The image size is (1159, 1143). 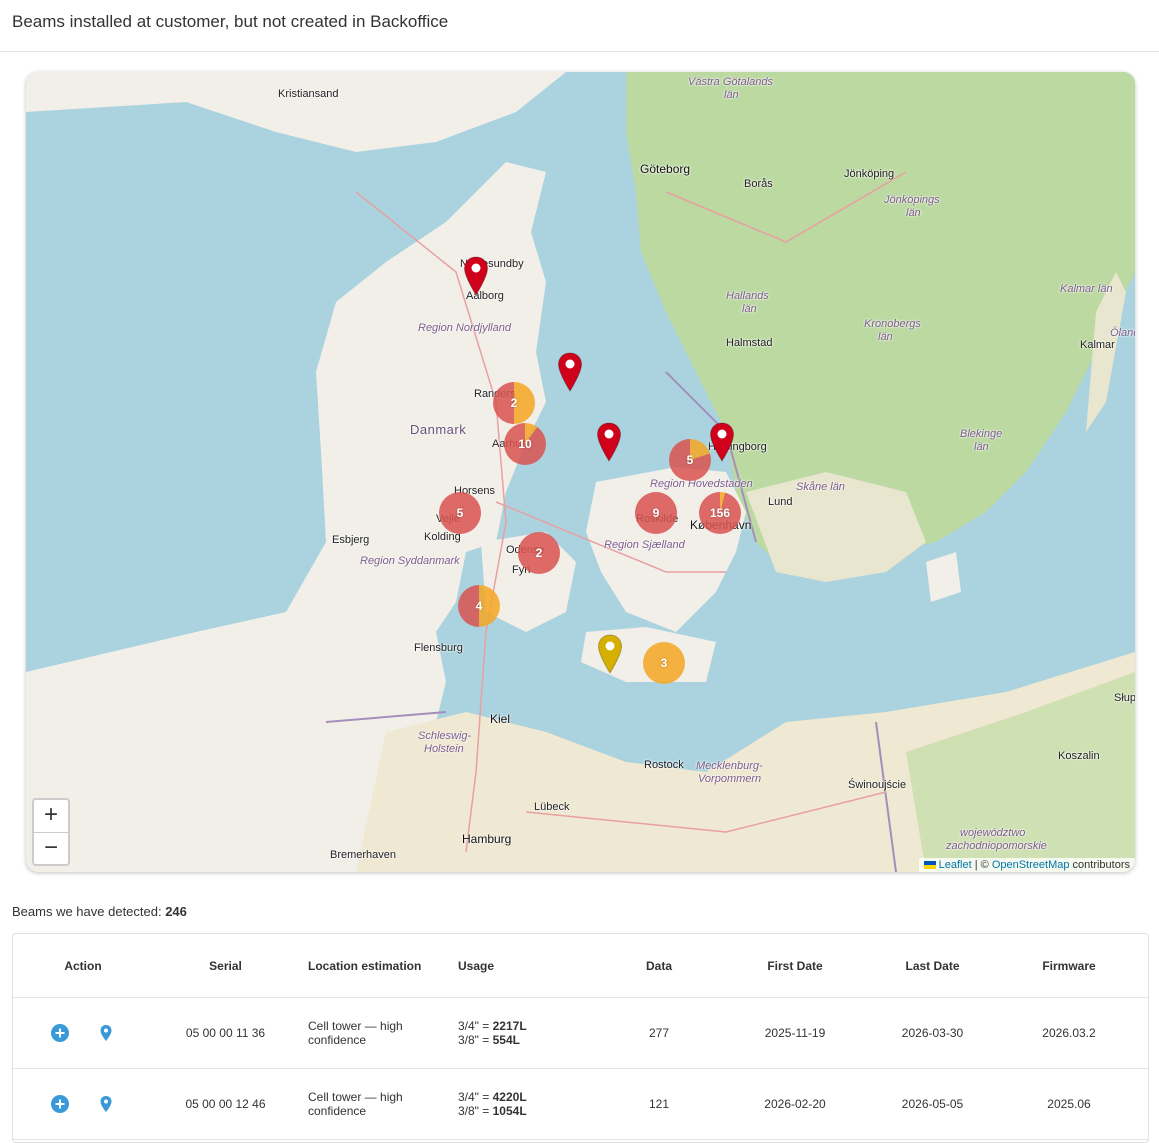 I want to click on data-cell: 121, so click(x=659, y=1104).